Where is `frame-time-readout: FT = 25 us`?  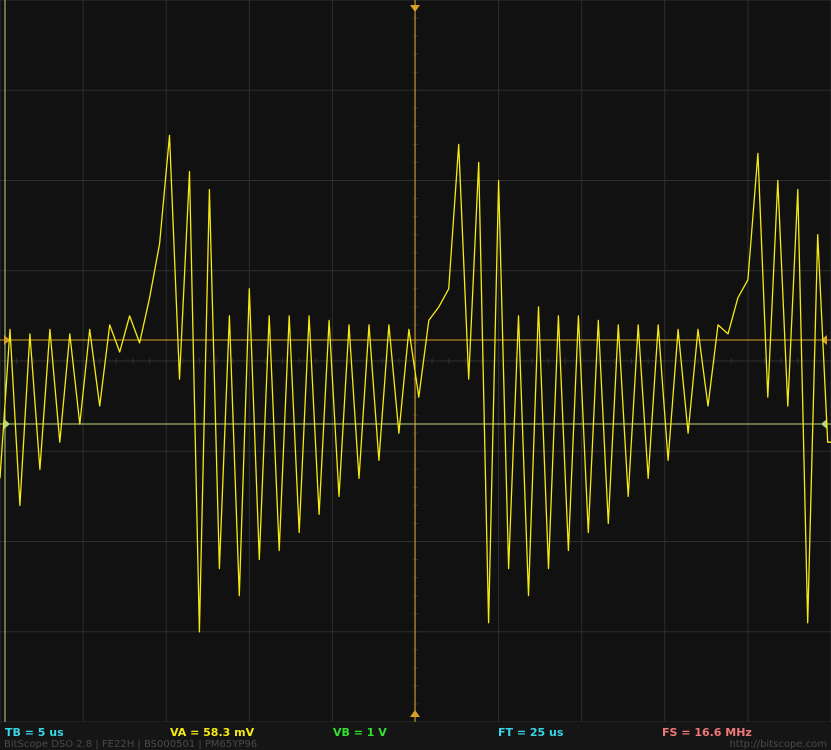 frame-time-readout: FT = 25 us is located at coordinates (531, 732).